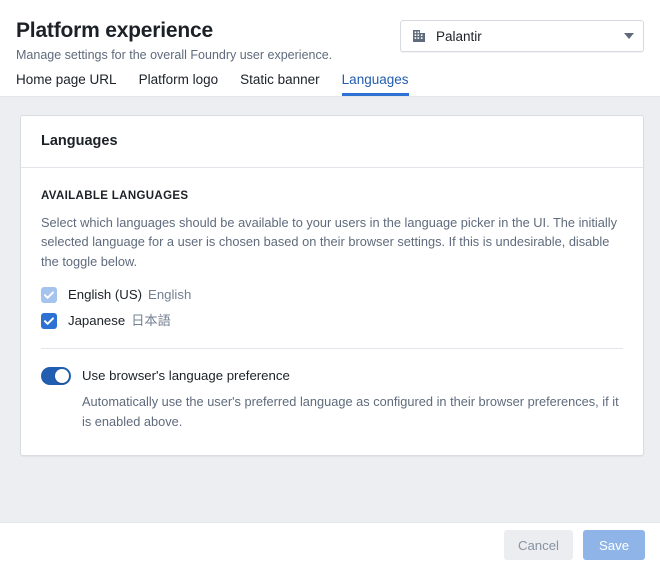 Image resolution: width=660 pixels, height=567 pixels. Describe the element at coordinates (170, 295) in the screenshot. I see `language-native-english-us: English` at that location.